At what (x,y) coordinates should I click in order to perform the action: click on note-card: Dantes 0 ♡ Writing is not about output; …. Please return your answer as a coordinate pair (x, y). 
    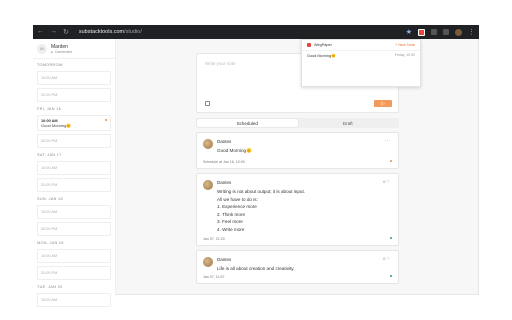
    Looking at the image, I should click on (297, 209).